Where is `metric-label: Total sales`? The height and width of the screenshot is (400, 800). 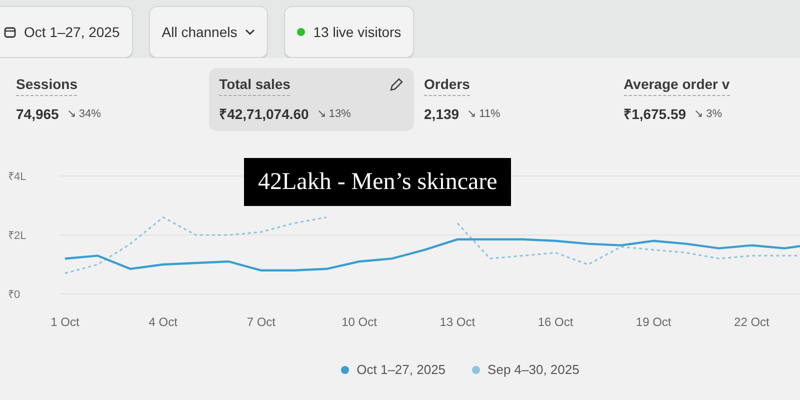 metric-label: Total sales is located at coordinates (254, 85).